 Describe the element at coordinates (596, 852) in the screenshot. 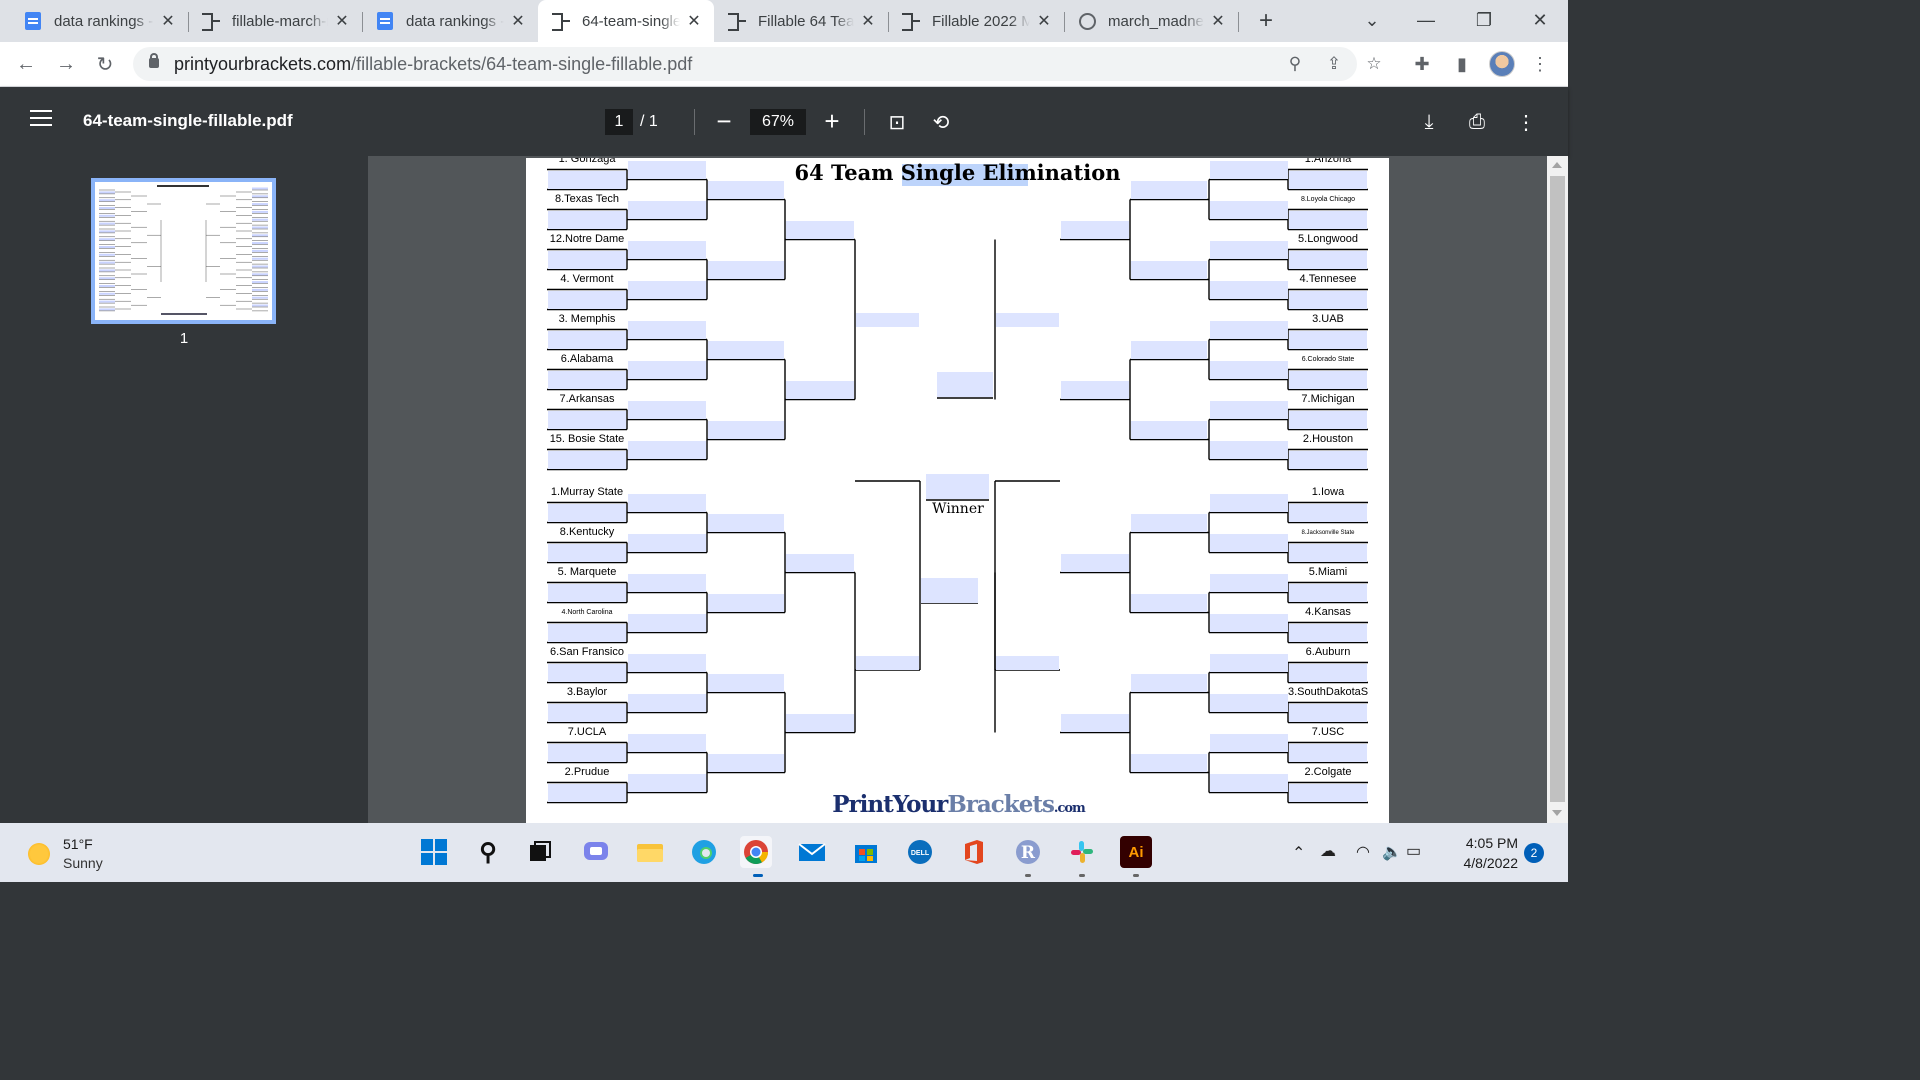

I see `teams-chat-icon` at that location.